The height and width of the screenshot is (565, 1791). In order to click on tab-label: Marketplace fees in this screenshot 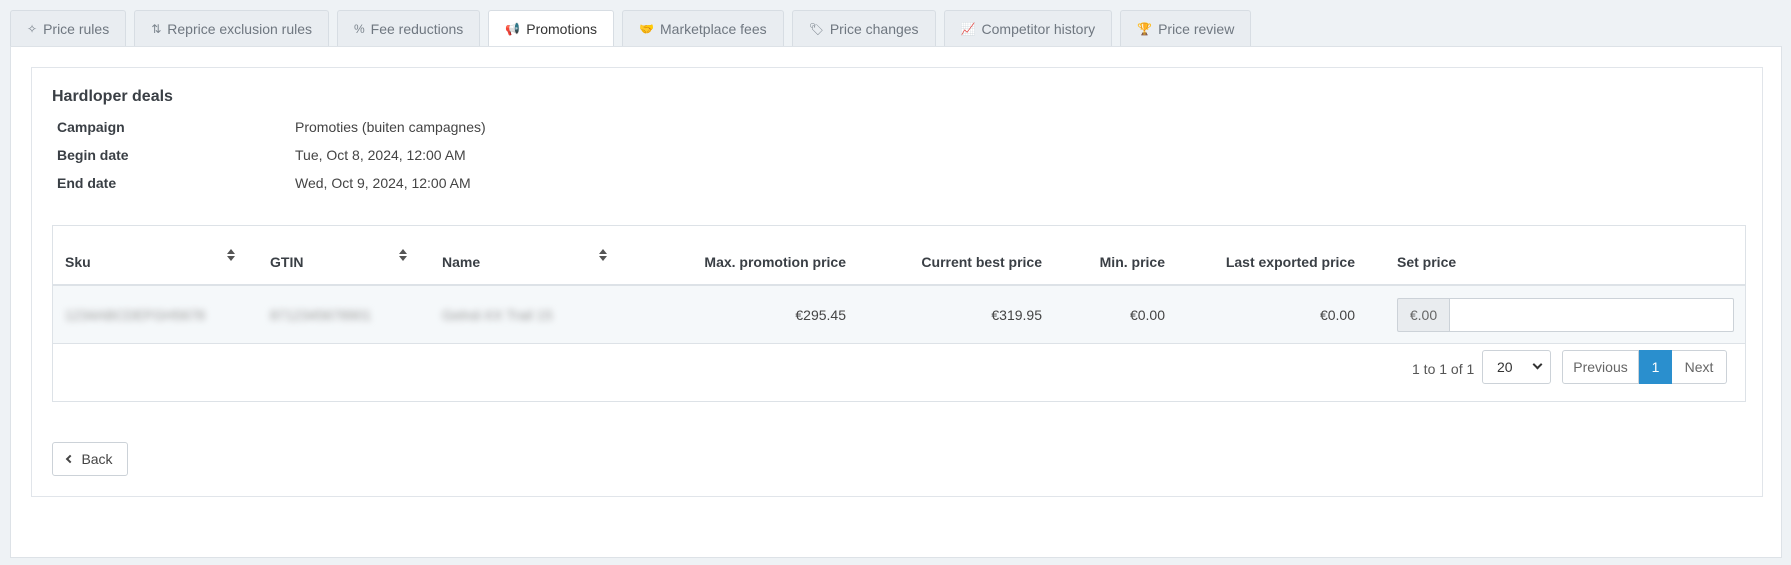, I will do `click(713, 29)`.